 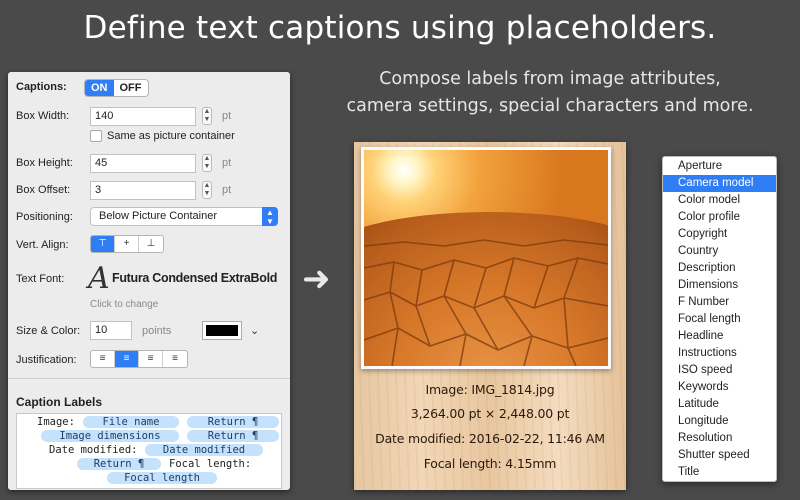 What do you see at coordinates (149, 378) in the screenshot?
I see `panel-divider` at bounding box center [149, 378].